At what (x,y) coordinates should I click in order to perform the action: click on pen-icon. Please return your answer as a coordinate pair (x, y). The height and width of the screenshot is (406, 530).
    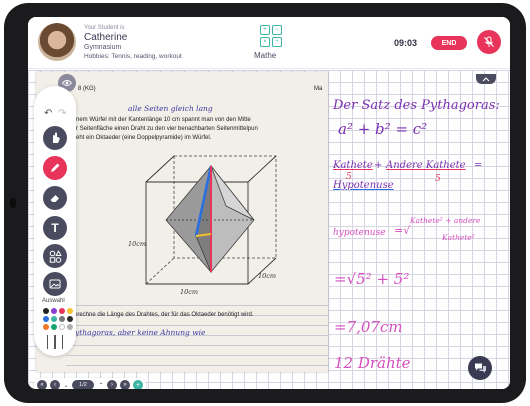
    Looking at the image, I should click on (55, 167).